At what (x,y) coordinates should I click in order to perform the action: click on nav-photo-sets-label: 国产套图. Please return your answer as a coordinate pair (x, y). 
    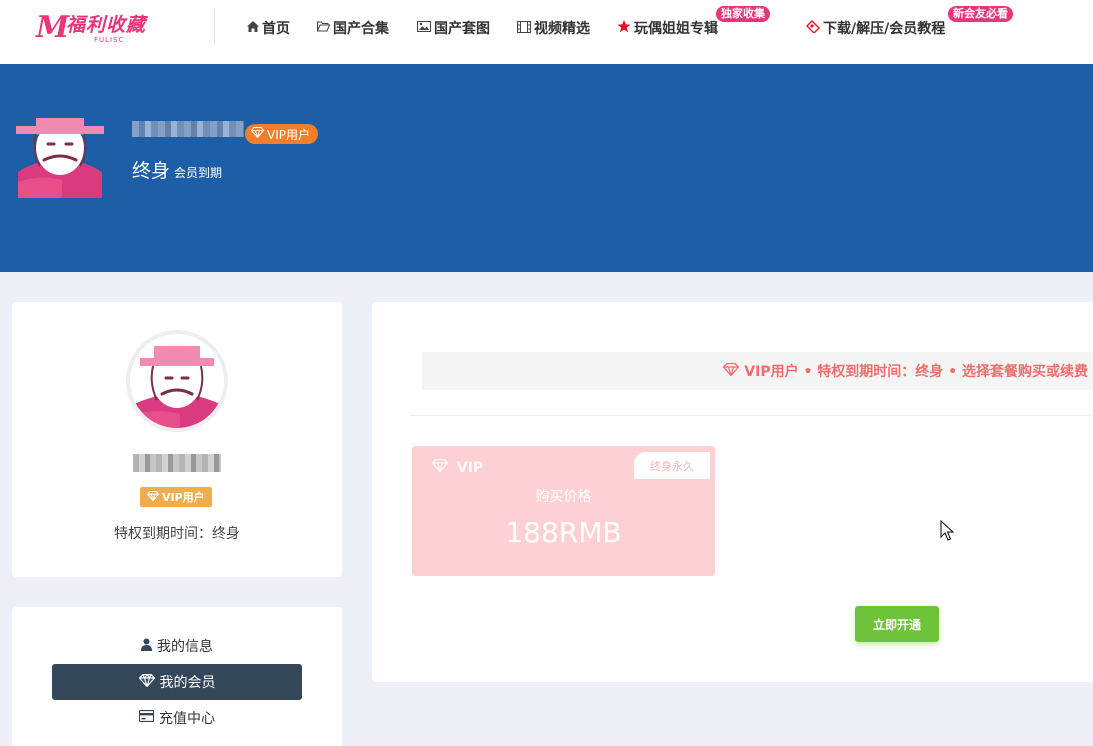
    Looking at the image, I should click on (462, 29).